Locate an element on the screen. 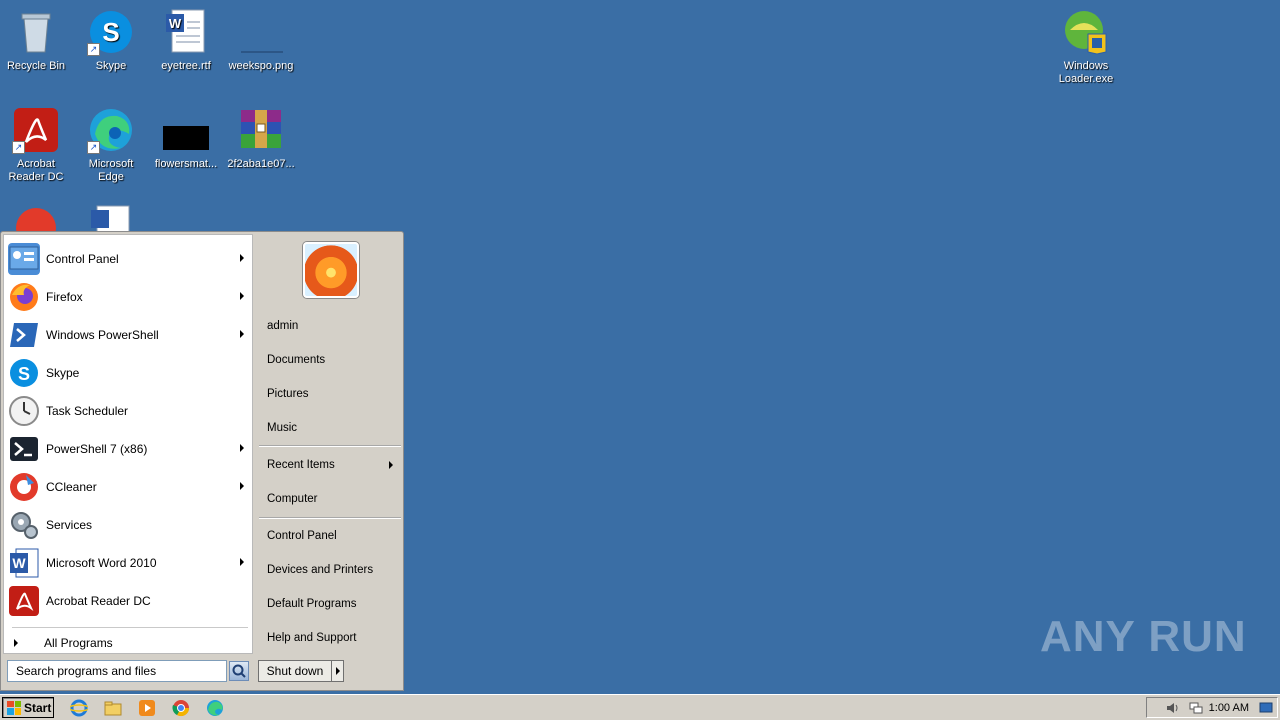 This screenshot has width=1280, height=720. start-button: Start is located at coordinates (28, 707).